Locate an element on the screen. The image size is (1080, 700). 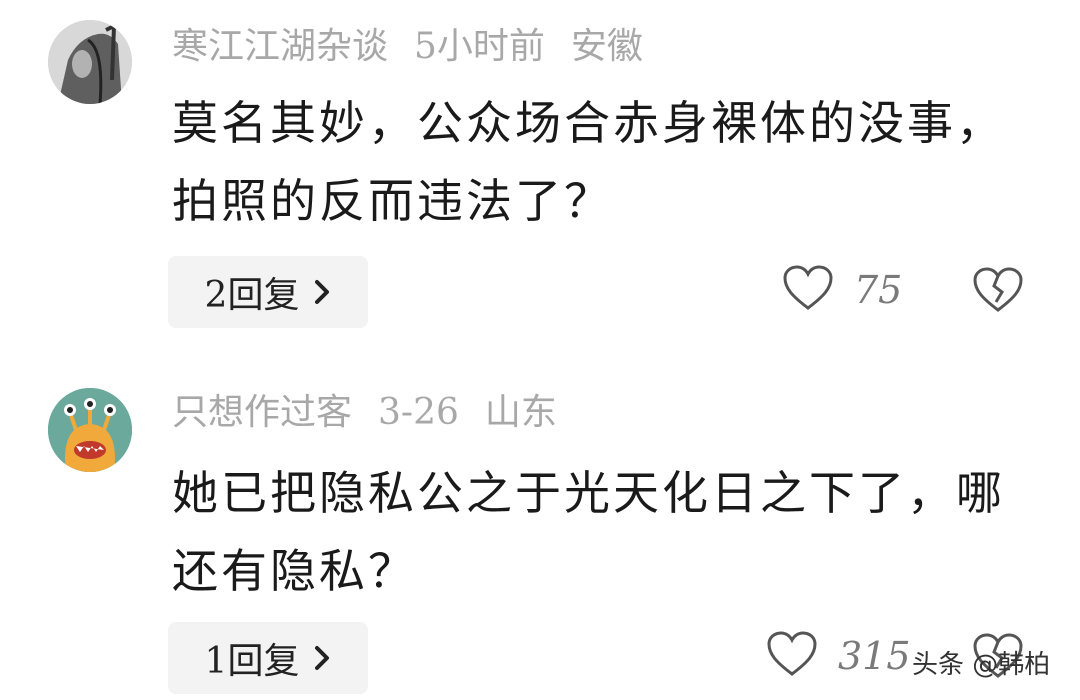
comment-text: 莫名其妙，公众场合赤身裸体的没事，拍照的反而违法了？ is located at coordinates (588, 162).